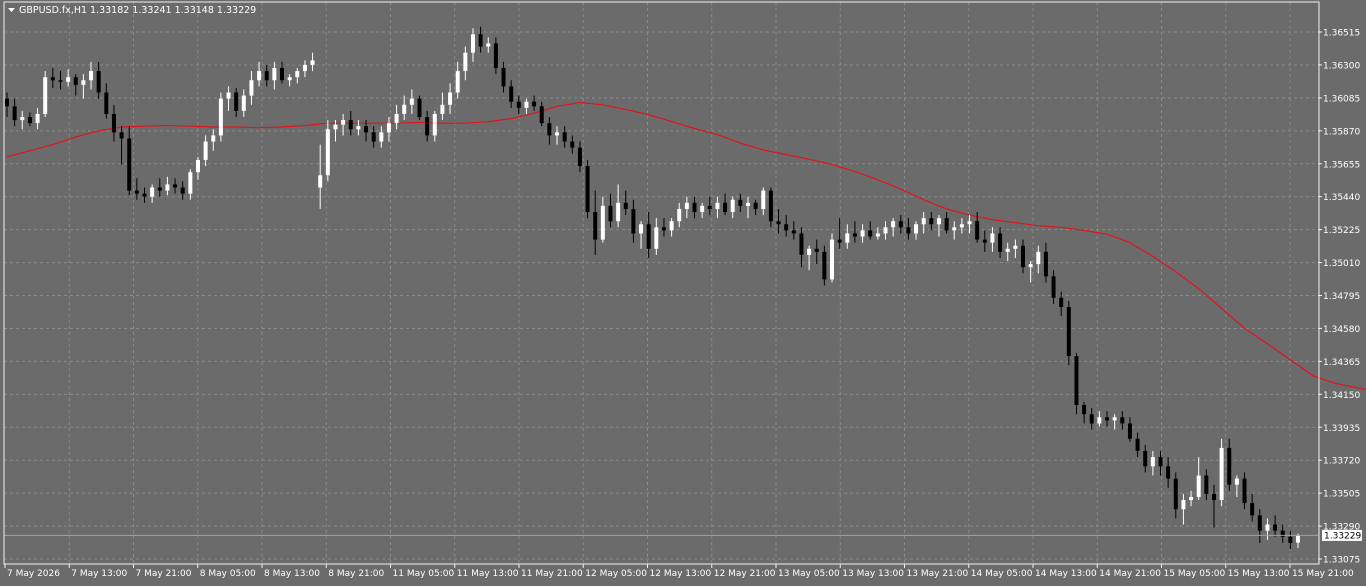  Describe the element at coordinates (1341, 363) in the screenshot. I see `price-tick-label: 1.34365` at that location.